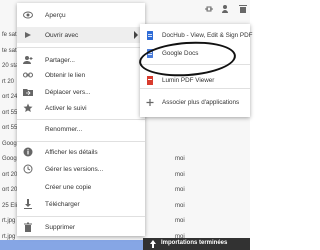 This screenshot has height=250, width=320. I want to click on open-with-icon, so click(28, 35).